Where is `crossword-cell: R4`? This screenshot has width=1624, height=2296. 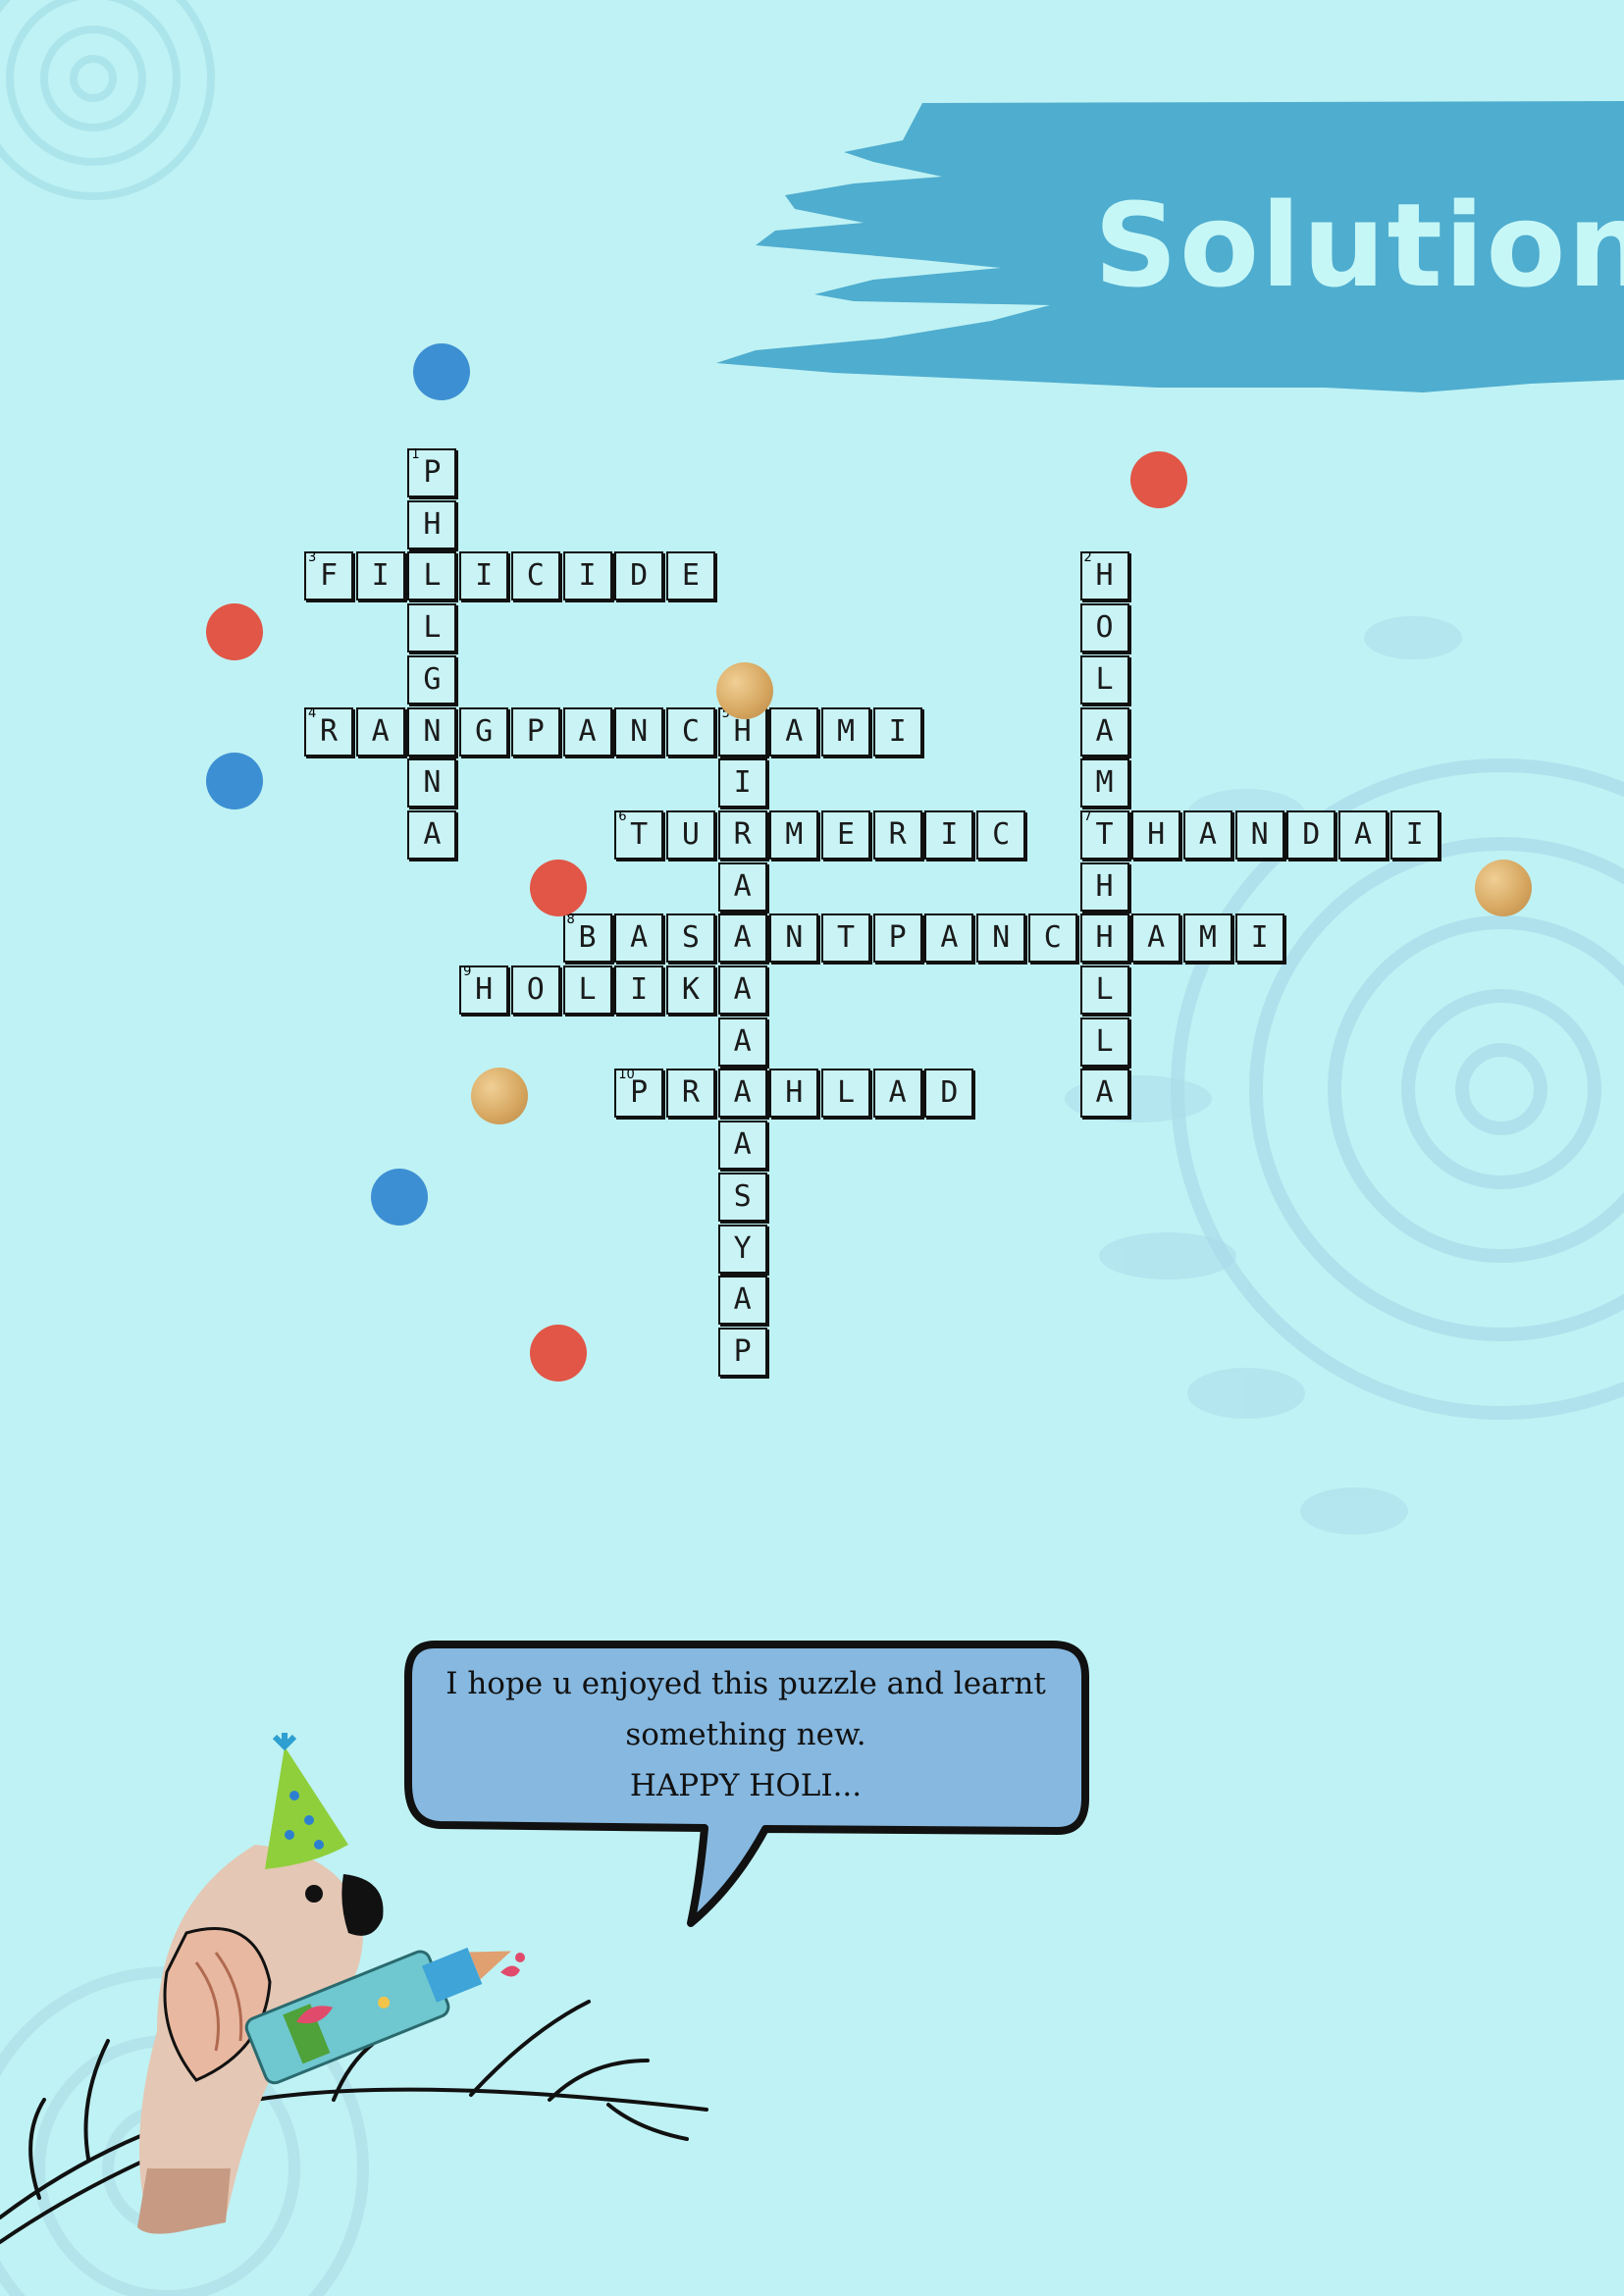
crossword-cell: R4 is located at coordinates (328, 731).